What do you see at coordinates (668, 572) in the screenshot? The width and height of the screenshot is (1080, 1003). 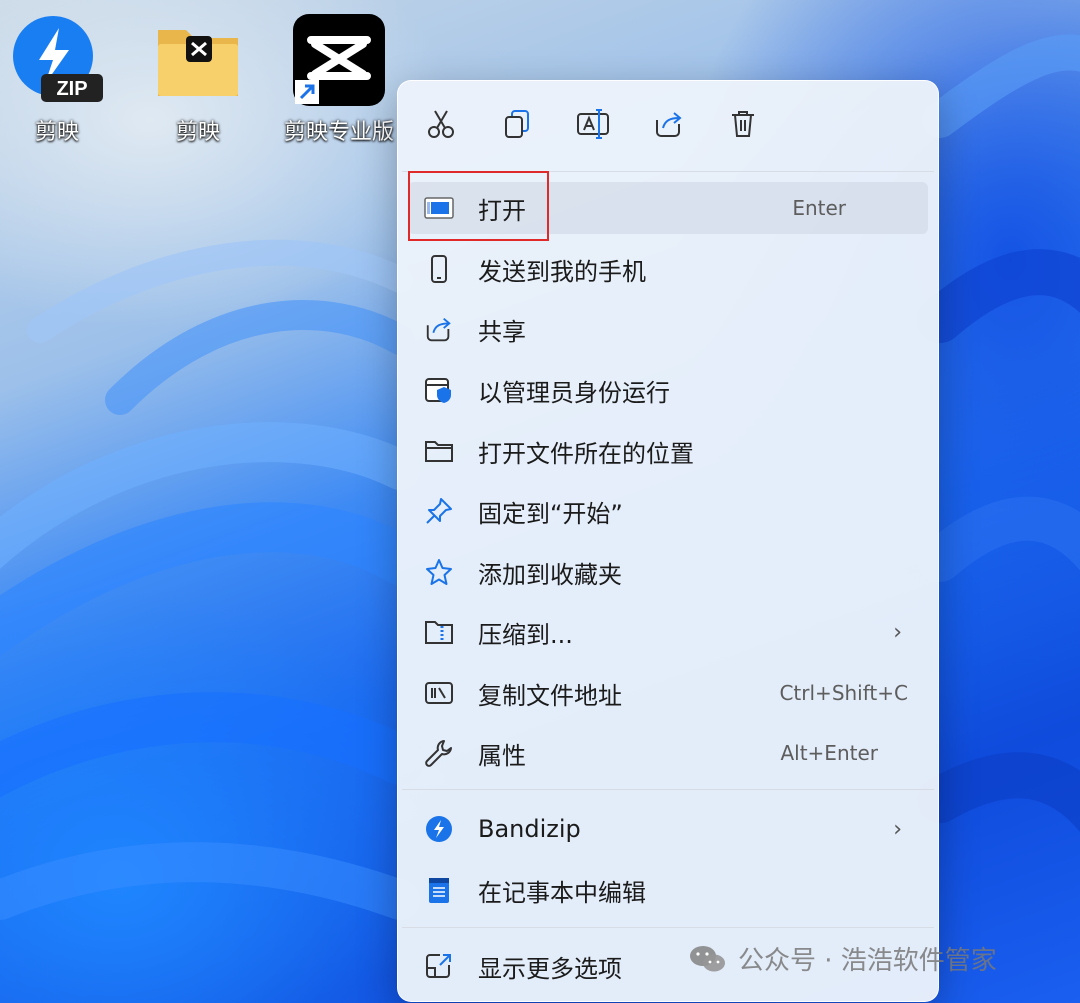 I see `menu-item-add-to-favorites: 添加到收藏夹` at bounding box center [668, 572].